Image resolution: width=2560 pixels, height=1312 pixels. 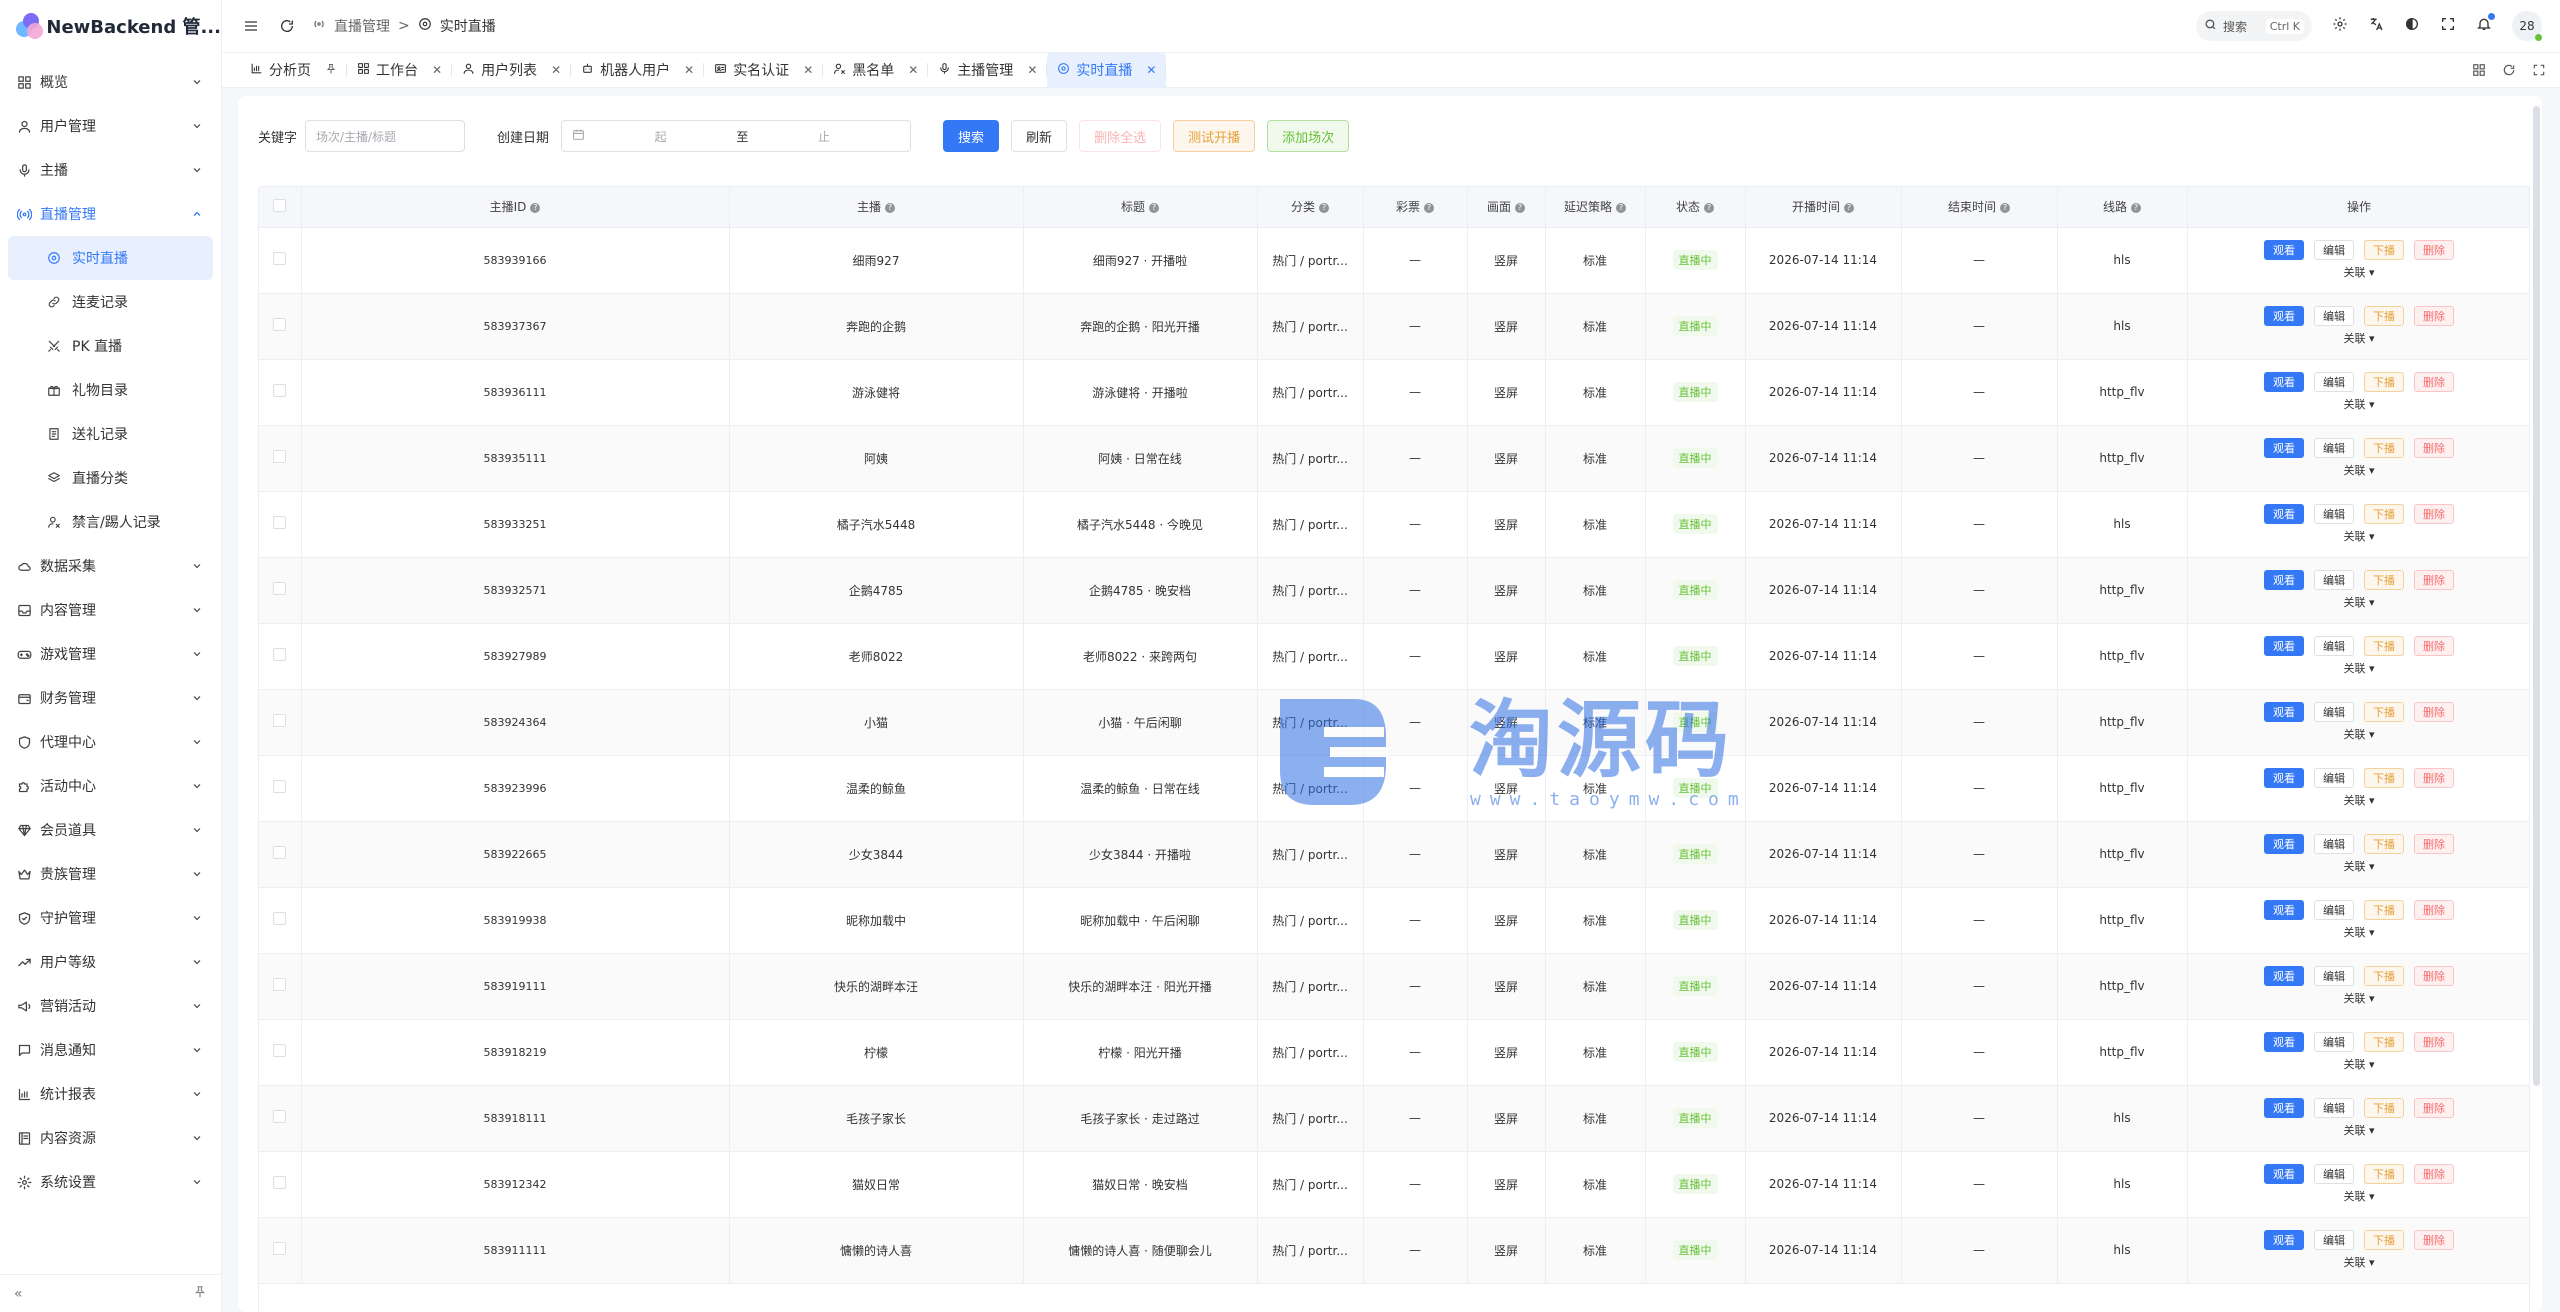 What do you see at coordinates (110, 874) in the screenshot?
I see `sidebar-item: 贵族管理` at bounding box center [110, 874].